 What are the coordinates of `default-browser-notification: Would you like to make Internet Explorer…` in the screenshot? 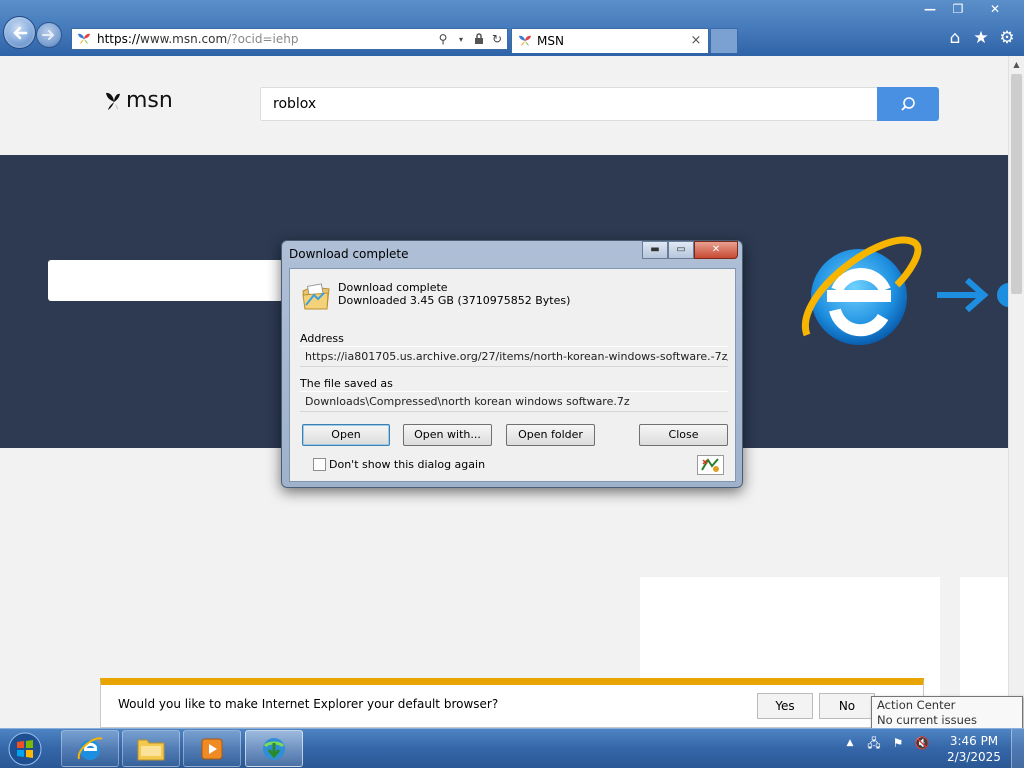 It's located at (512, 703).